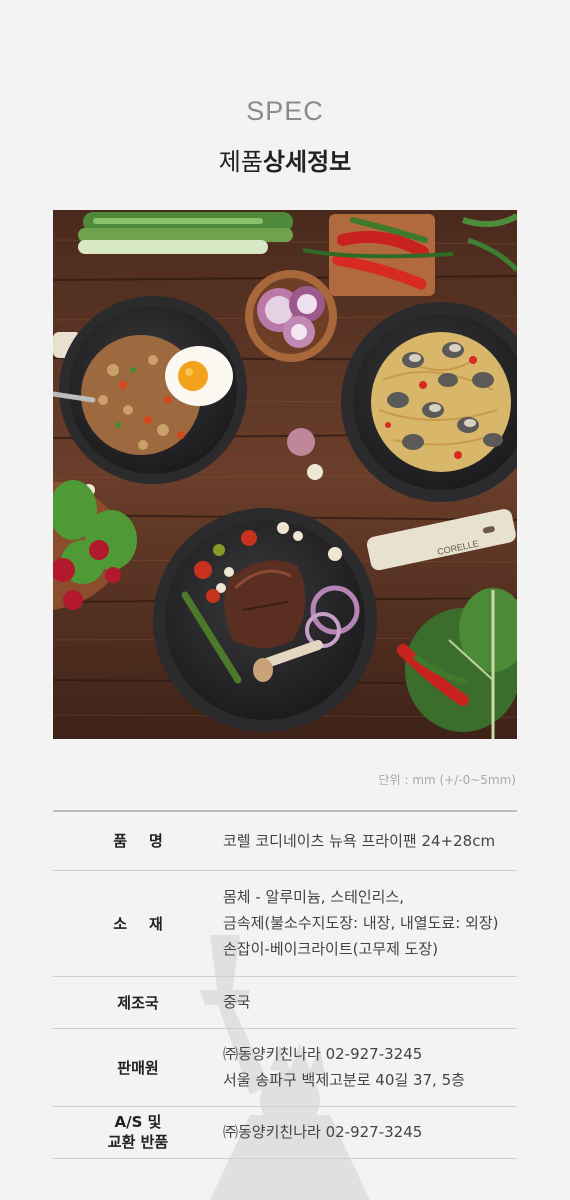 The height and width of the screenshot is (1200, 570). Describe the element at coordinates (149, 841) in the screenshot. I see `row-label-name: 품명` at that location.